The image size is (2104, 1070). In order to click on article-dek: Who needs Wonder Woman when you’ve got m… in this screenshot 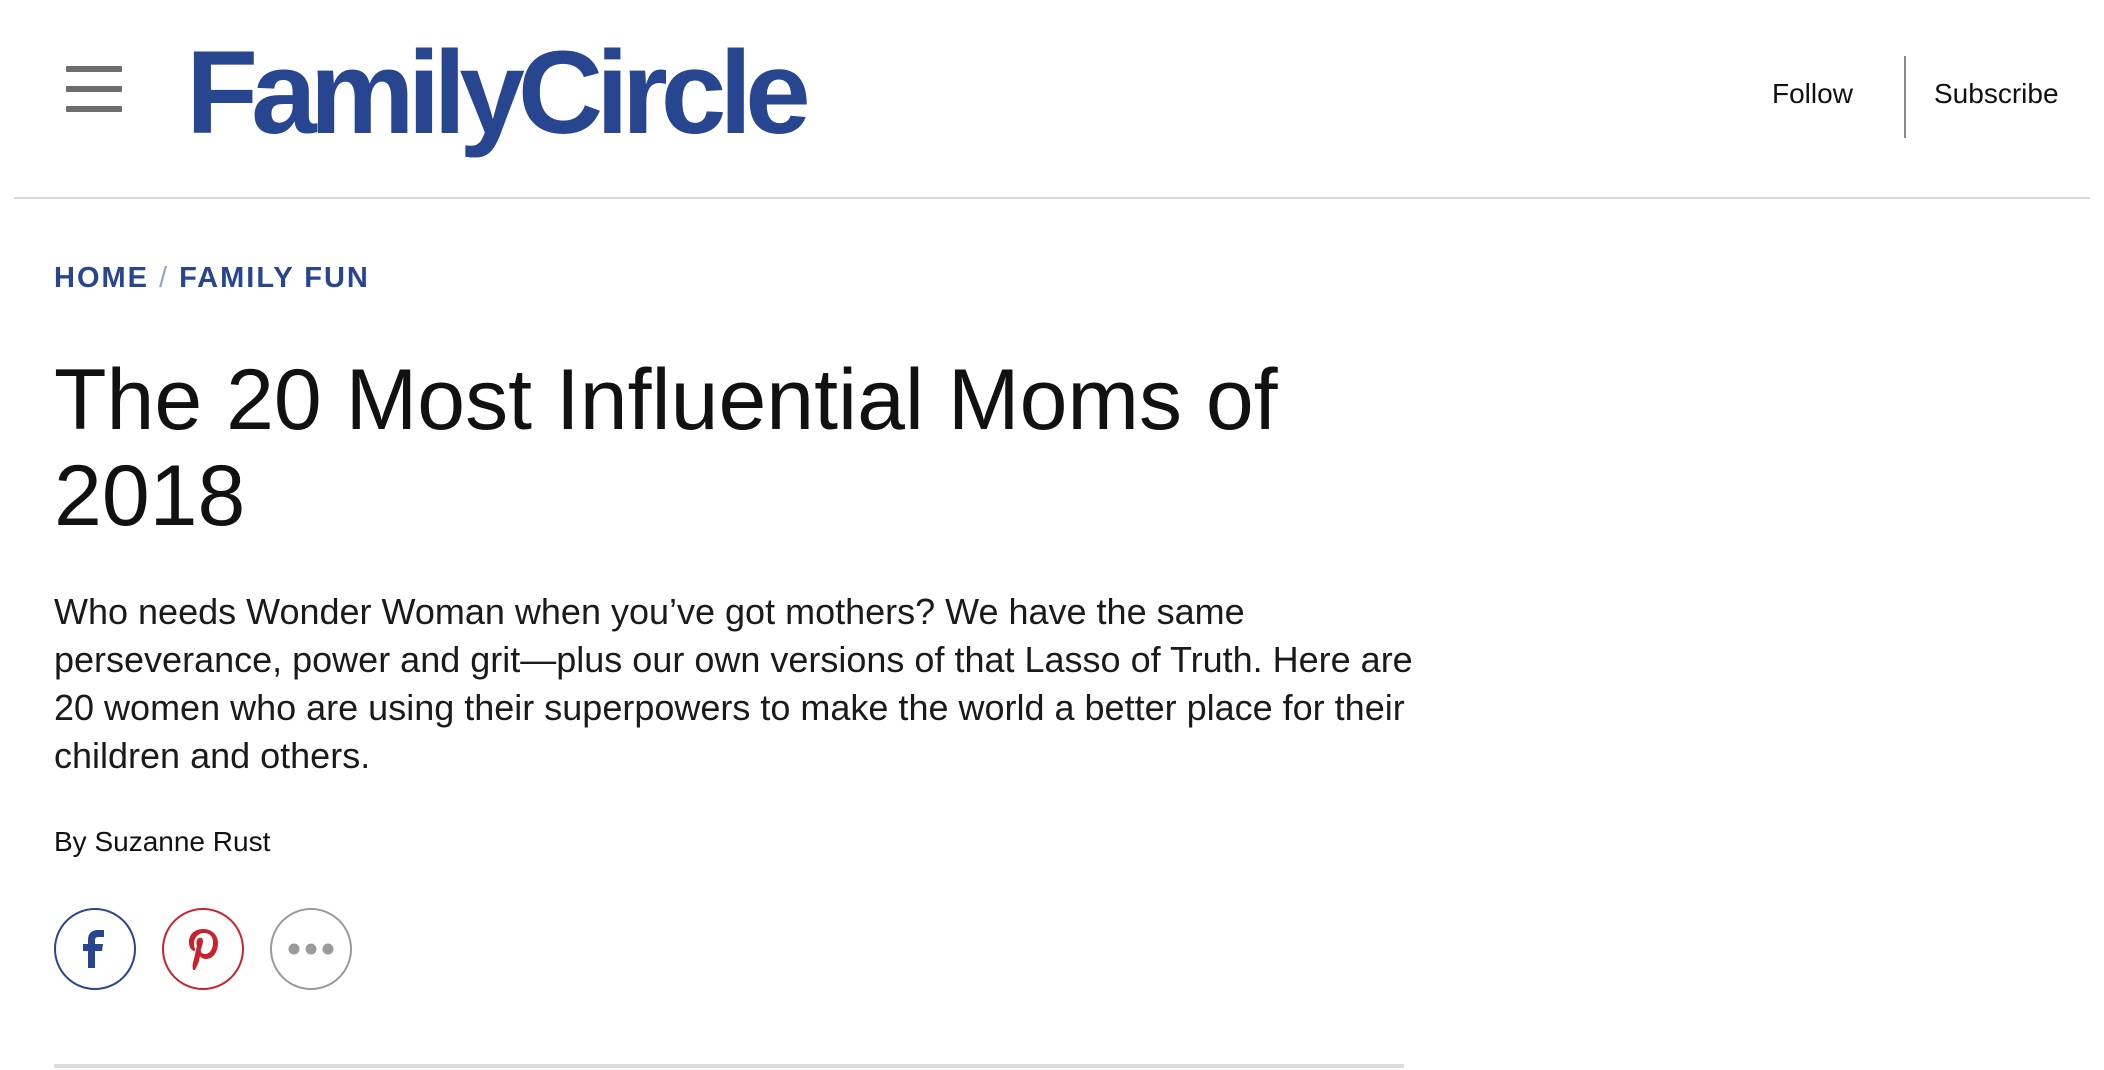, I will do `click(733, 683)`.